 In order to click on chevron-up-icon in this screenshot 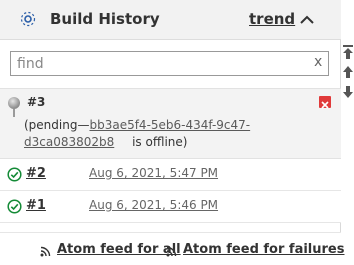, I will do `click(307, 20)`.